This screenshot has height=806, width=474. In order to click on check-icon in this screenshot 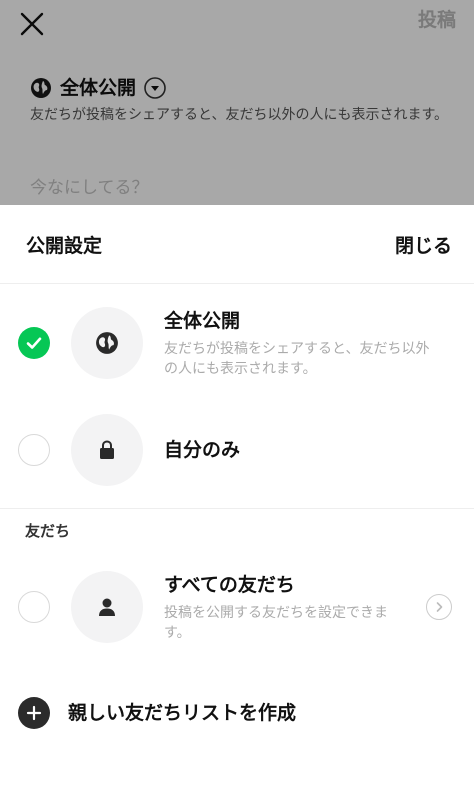, I will do `click(34, 343)`.